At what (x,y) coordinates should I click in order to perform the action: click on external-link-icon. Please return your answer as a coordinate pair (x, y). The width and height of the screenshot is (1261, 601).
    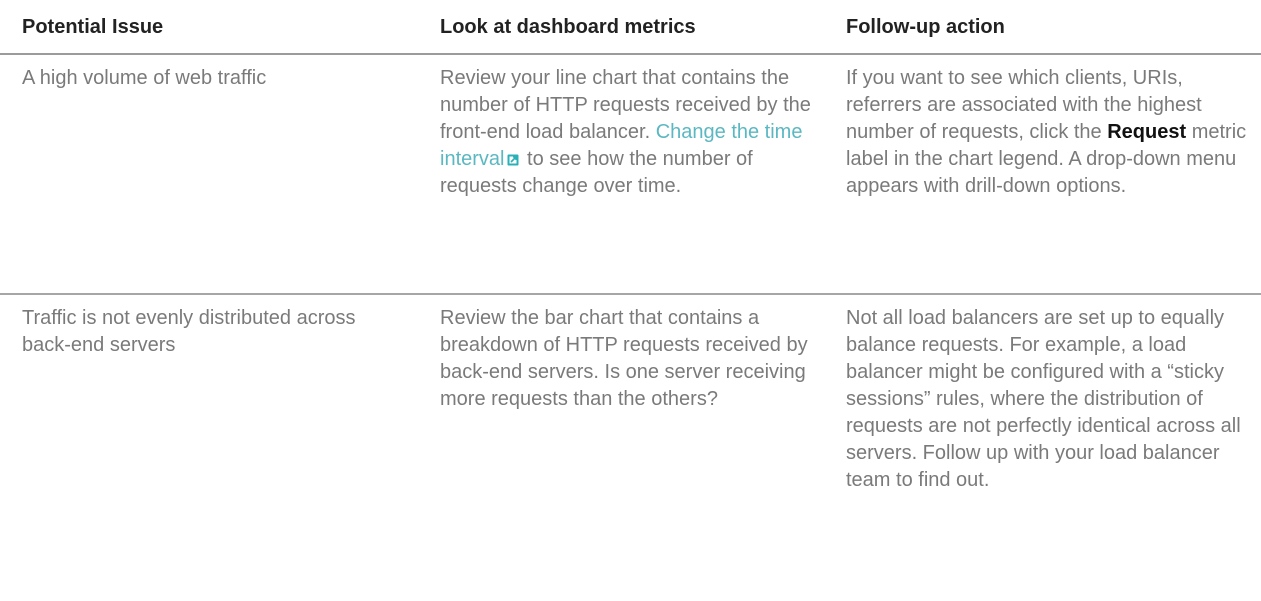
    Looking at the image, I should click on (513, 160).